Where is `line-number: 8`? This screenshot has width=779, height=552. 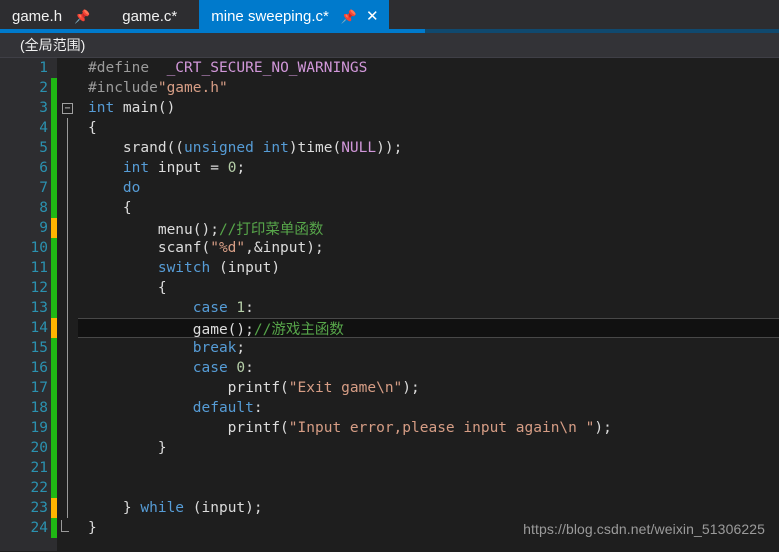
line-number: 8 is located at coordinates (43, 208).